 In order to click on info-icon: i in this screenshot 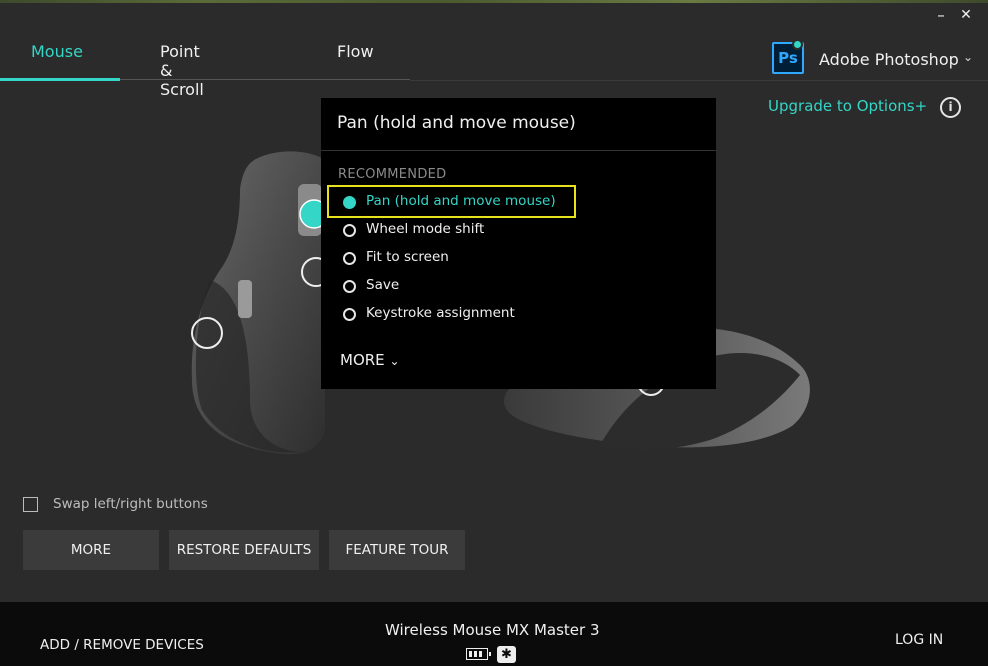, I will do `click(950, 107)`.